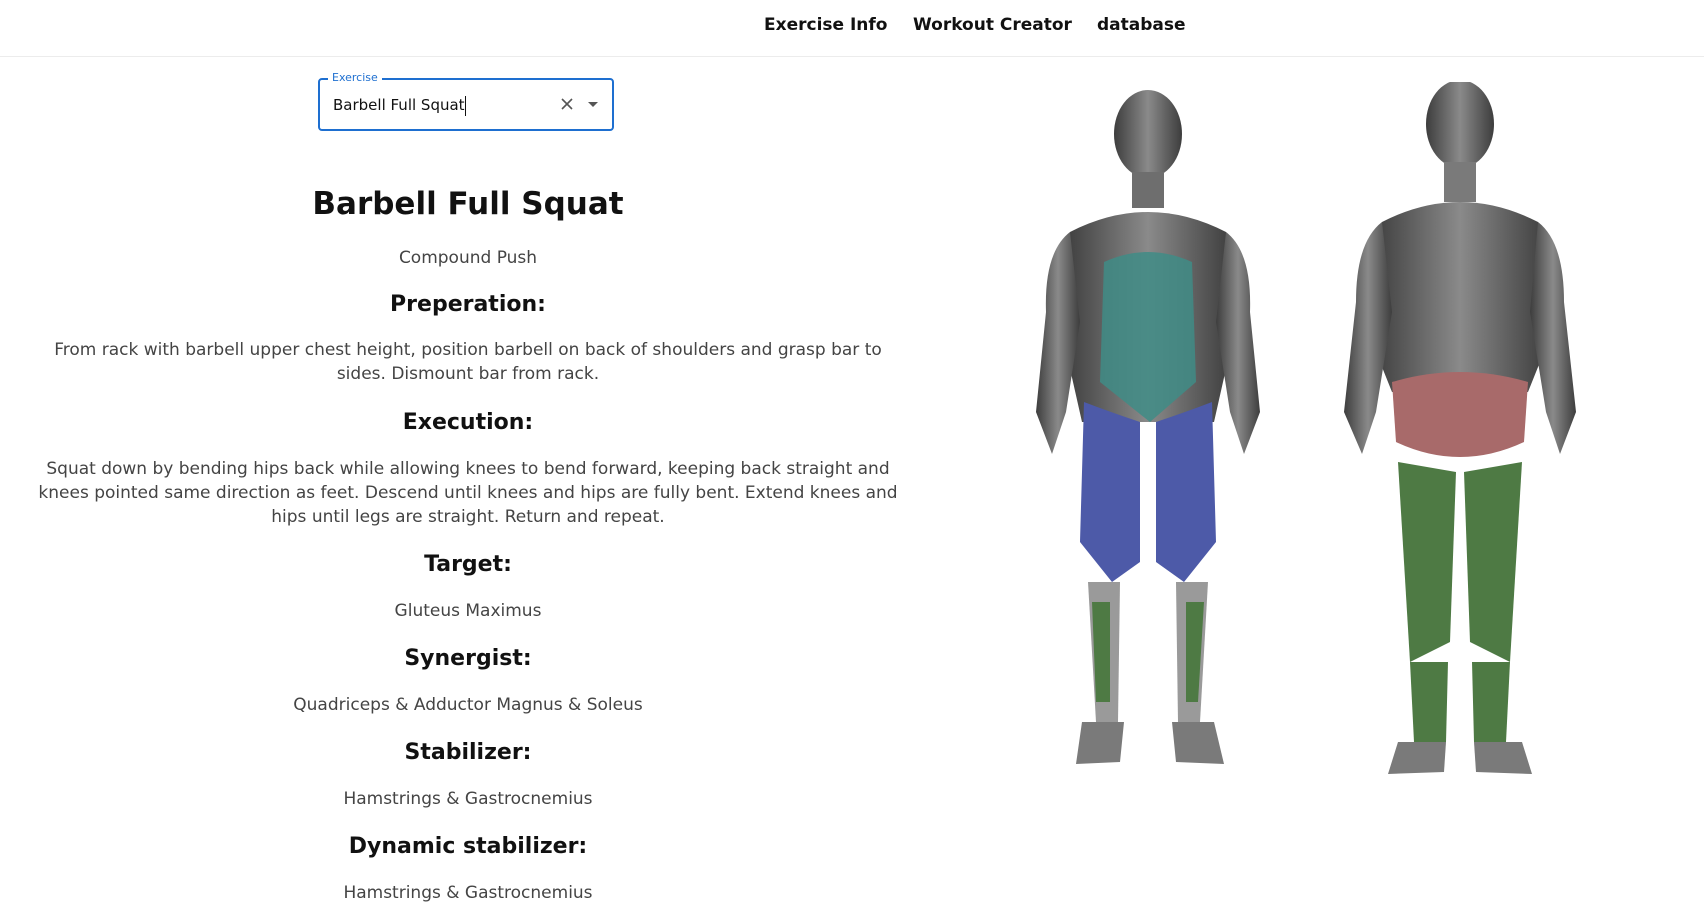 This screenshot has height=914, width=1704. Describe the element at coordinates (468, 258) in the screenshot. I see `exercise-type: Compound Push` at that location.